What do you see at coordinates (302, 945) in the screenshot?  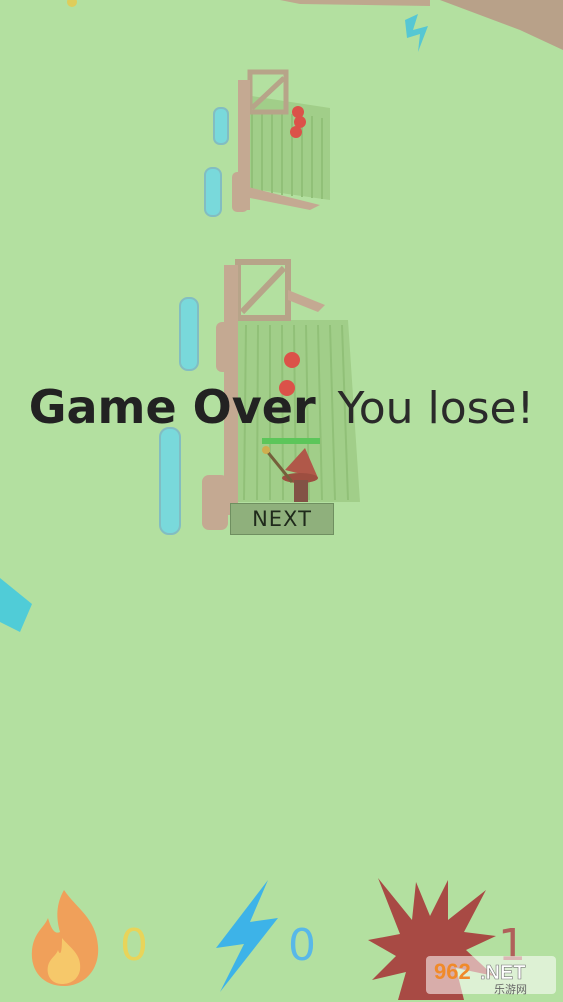 I see `lightning-count: 0` at bounding box center [302, 945].